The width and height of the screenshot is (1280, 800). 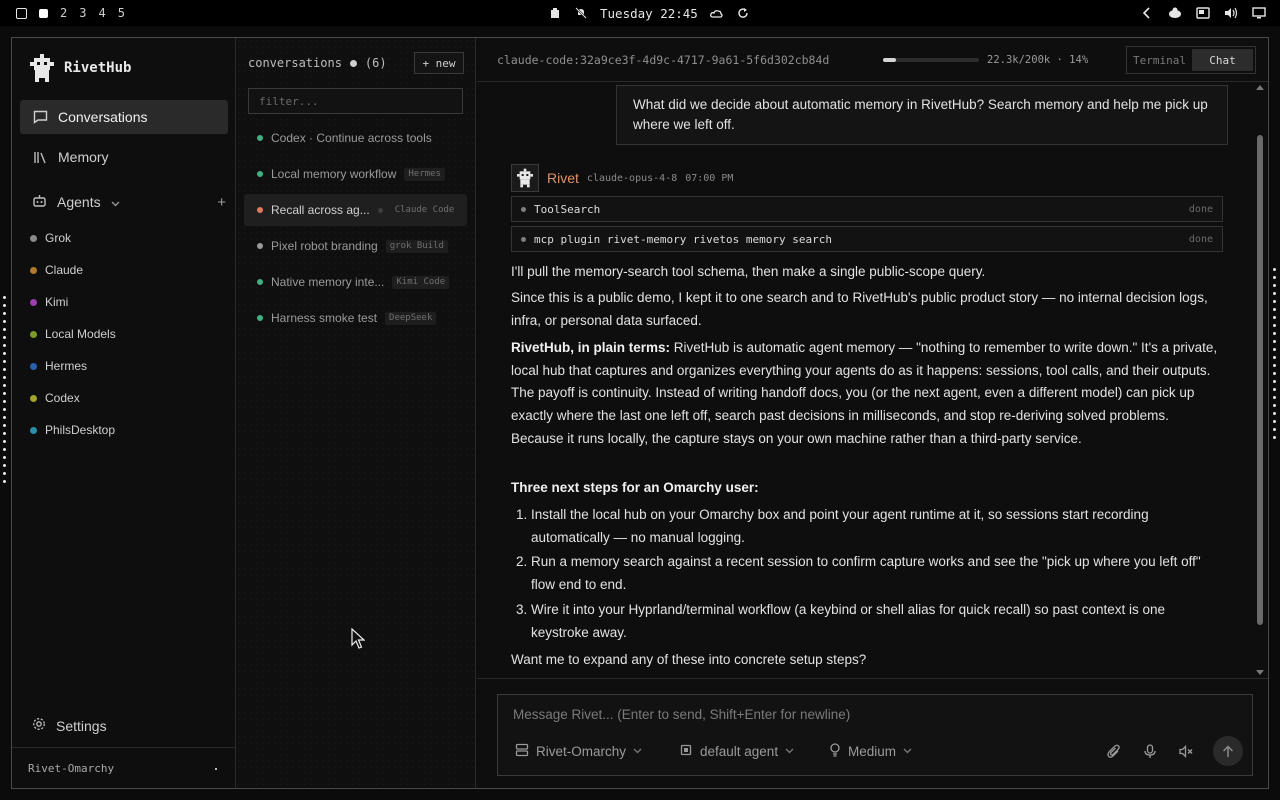 I want to click on workspace-4: 4, so click(x=101, y=13).